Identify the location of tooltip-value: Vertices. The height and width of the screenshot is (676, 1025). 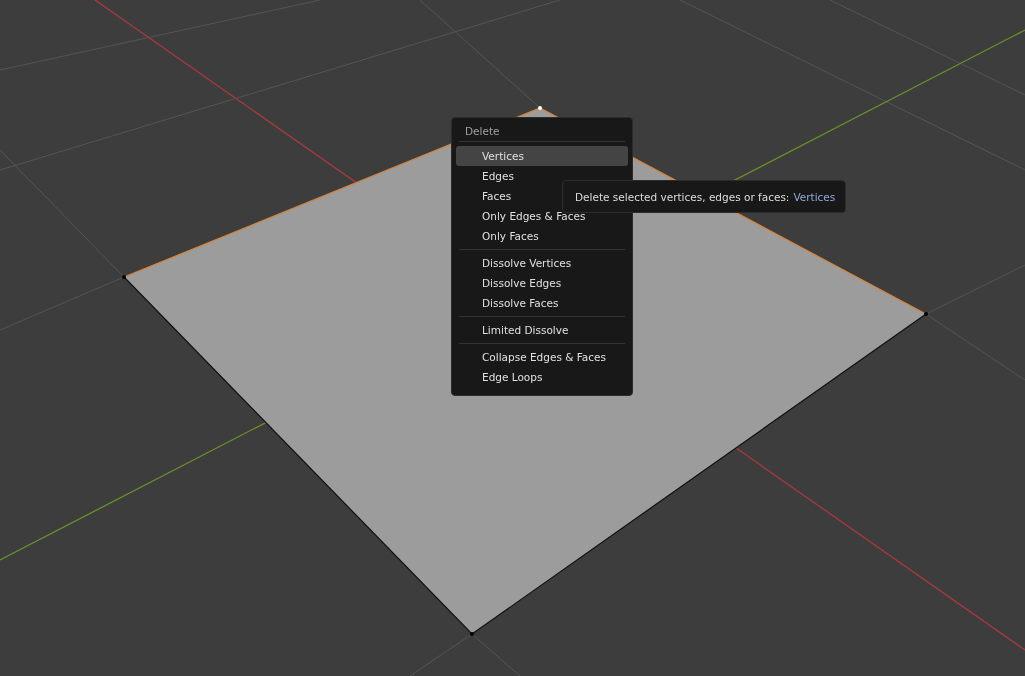
(814, 196).